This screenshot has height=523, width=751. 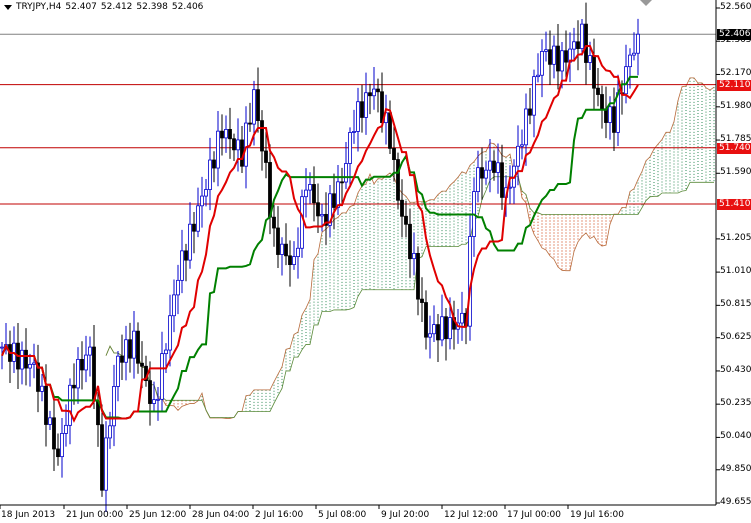 I want to click on price-tick-label: 50.815, so click(x=735, y=304).